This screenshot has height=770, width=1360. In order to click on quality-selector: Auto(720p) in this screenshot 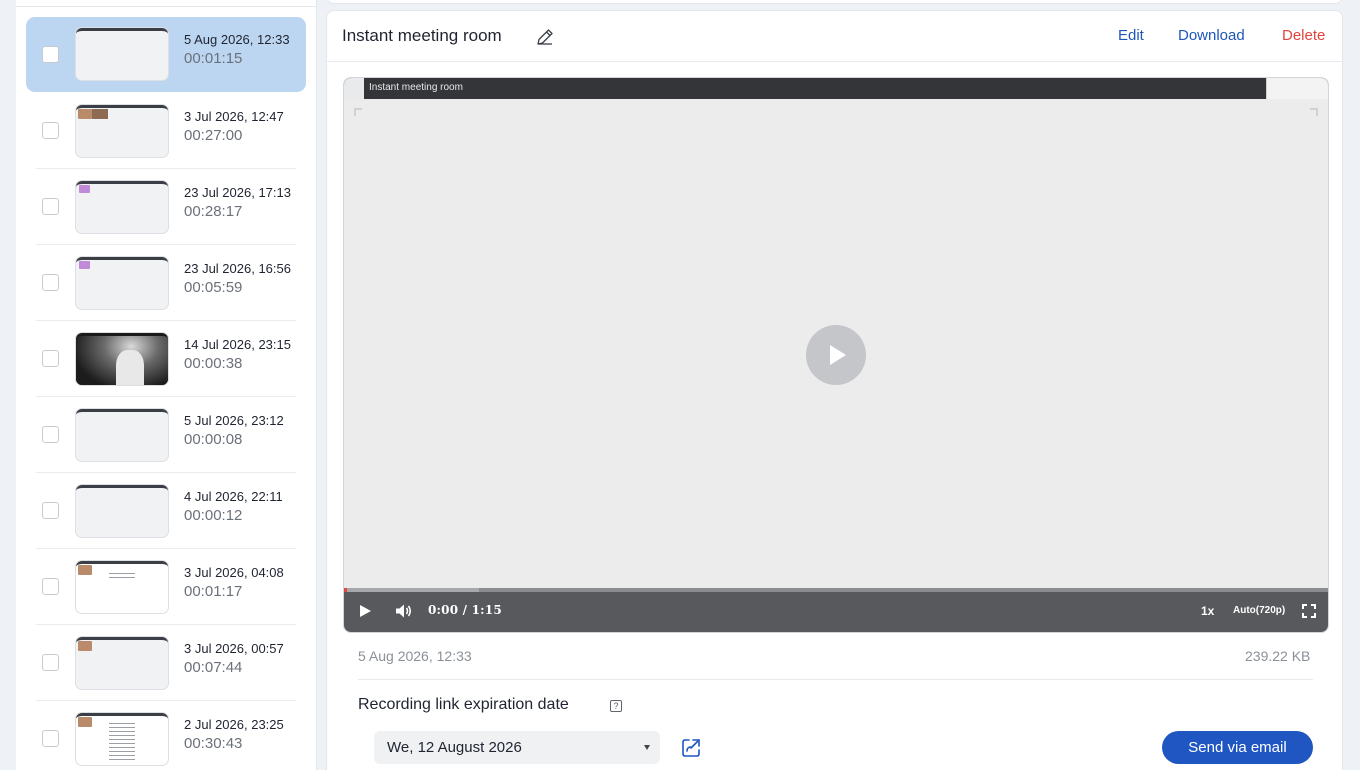, I will do `click(1259, 610)`.